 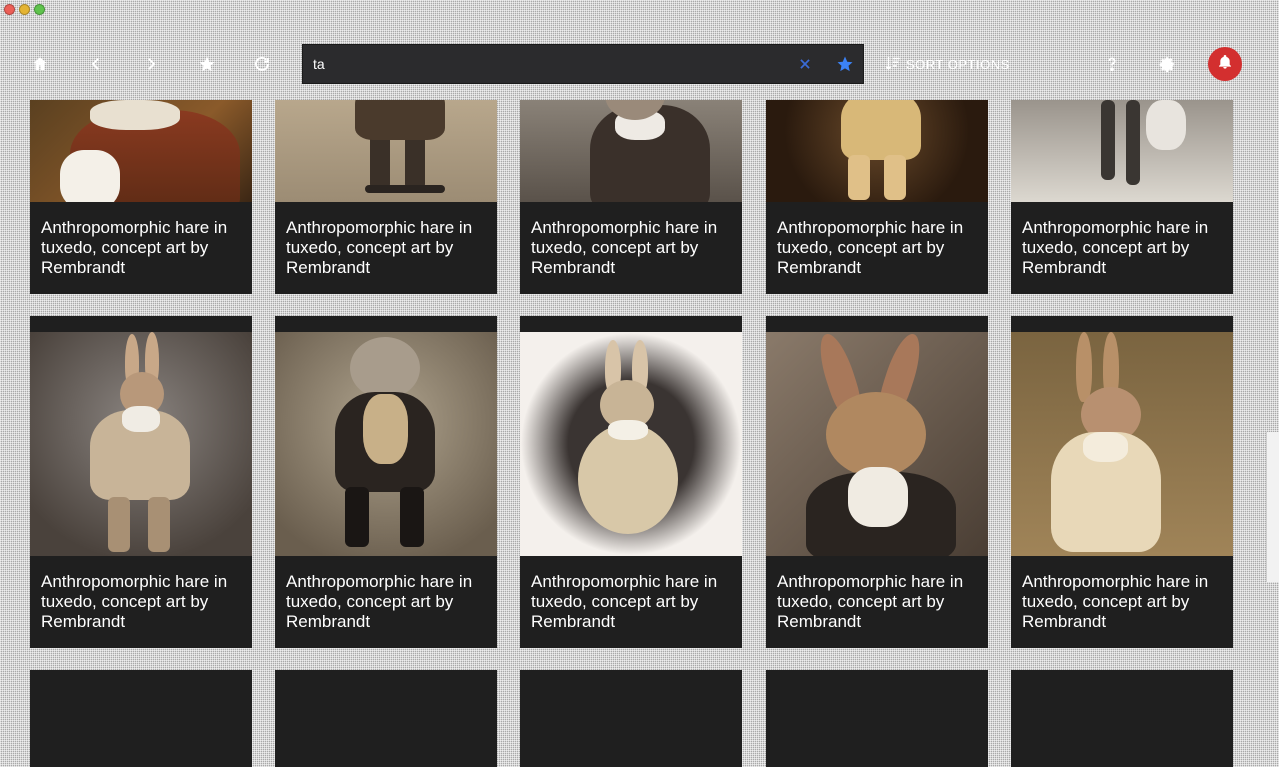 I want to click on sort-options-label: SORT OPTIONS, so click(x=958, y=64).